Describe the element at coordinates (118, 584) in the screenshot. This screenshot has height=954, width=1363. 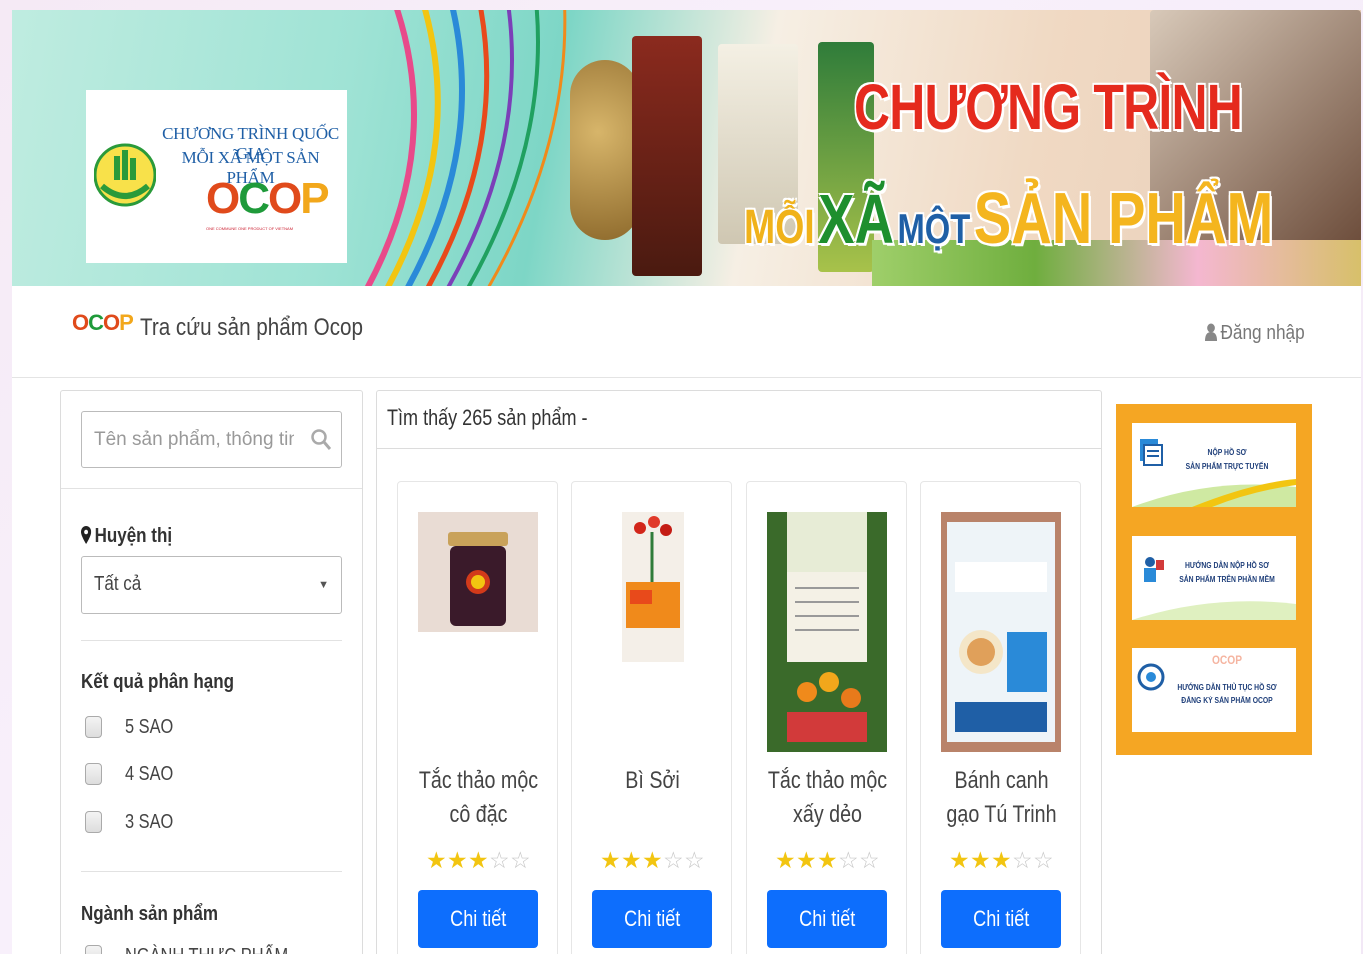
I see `district-select-value: Tất cả` at that location.